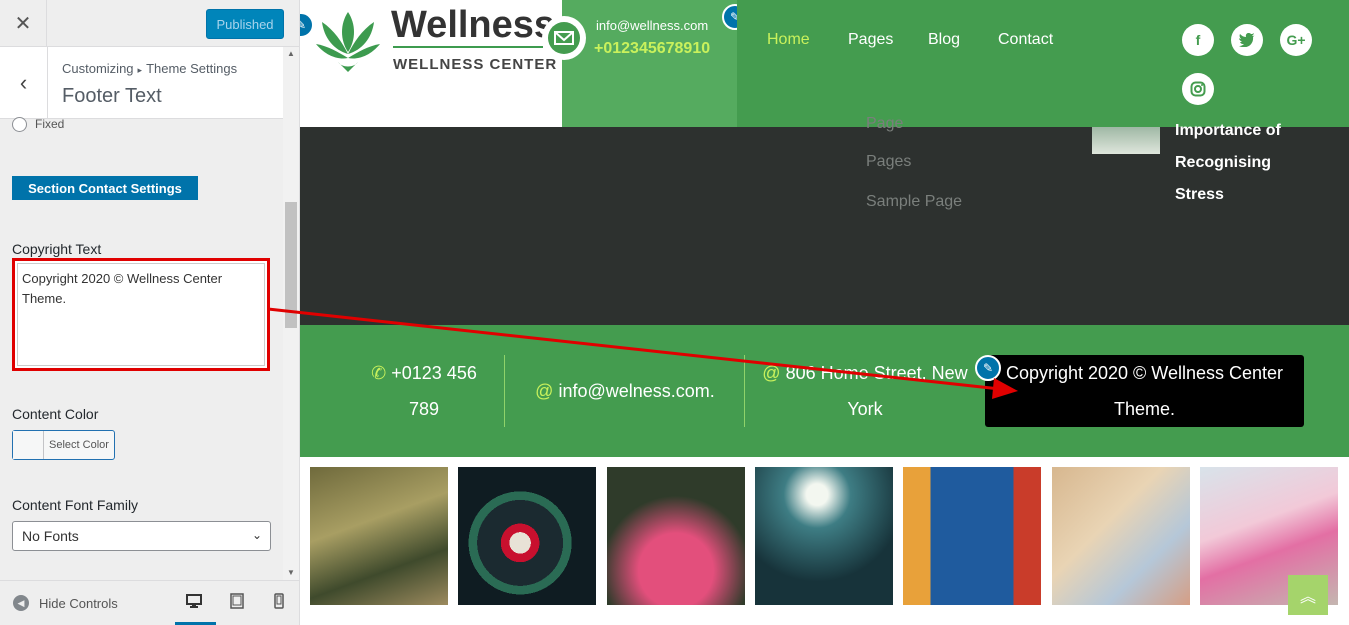 Image resolution: width=1349 pixels, height=625 pixels. Describe the element at coordinates (149, 23) in the screenshot. I see `customizer-topbar: ✕ Published` at that location.